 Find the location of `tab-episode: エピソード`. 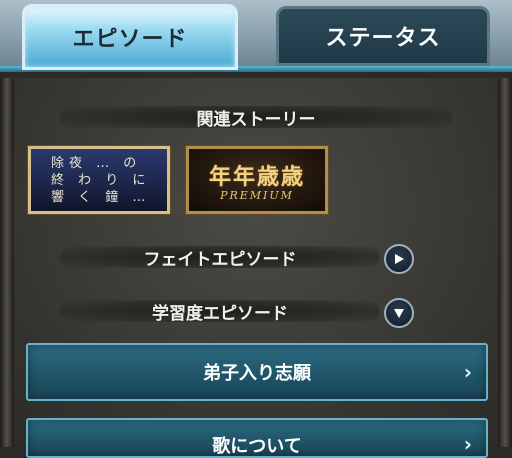

tab-episode: エピソード is located at coordinates (130, 37).